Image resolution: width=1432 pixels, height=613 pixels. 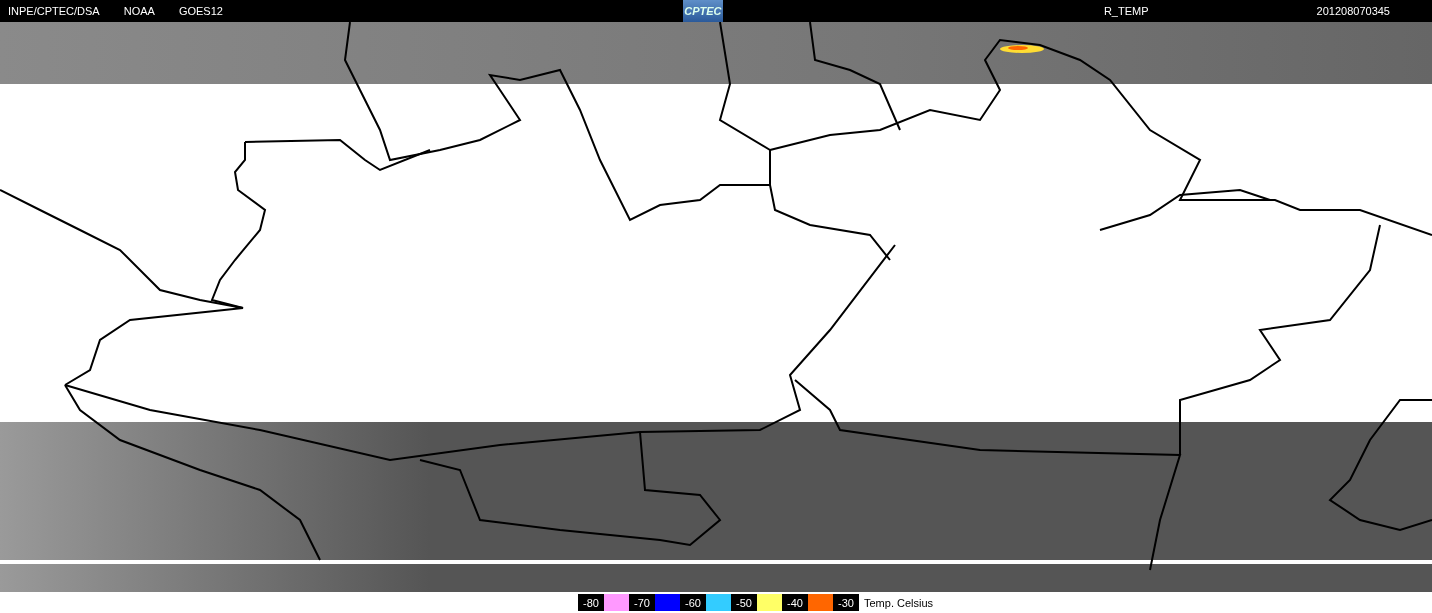 What do you see at coordinates (591, 602) in the screenshot?
I see `legend-label: -80` at bounding box center [591, 602].